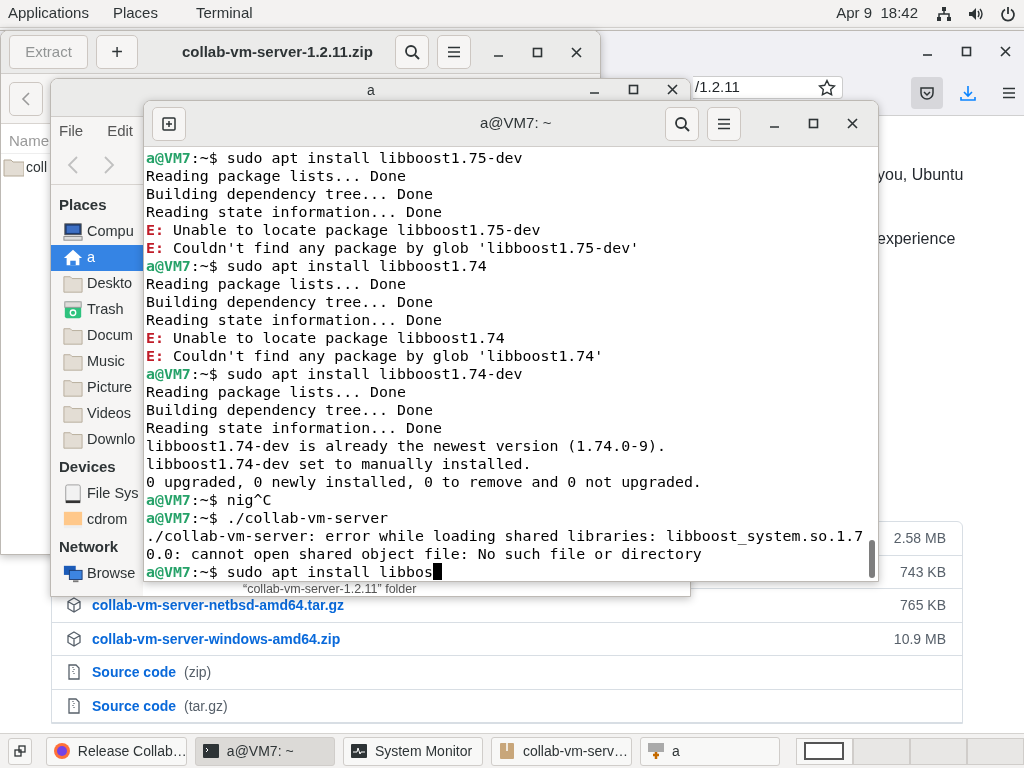 This screenshot has width=1024, height=768. I want to click on windows-icon, so click(19, 751).